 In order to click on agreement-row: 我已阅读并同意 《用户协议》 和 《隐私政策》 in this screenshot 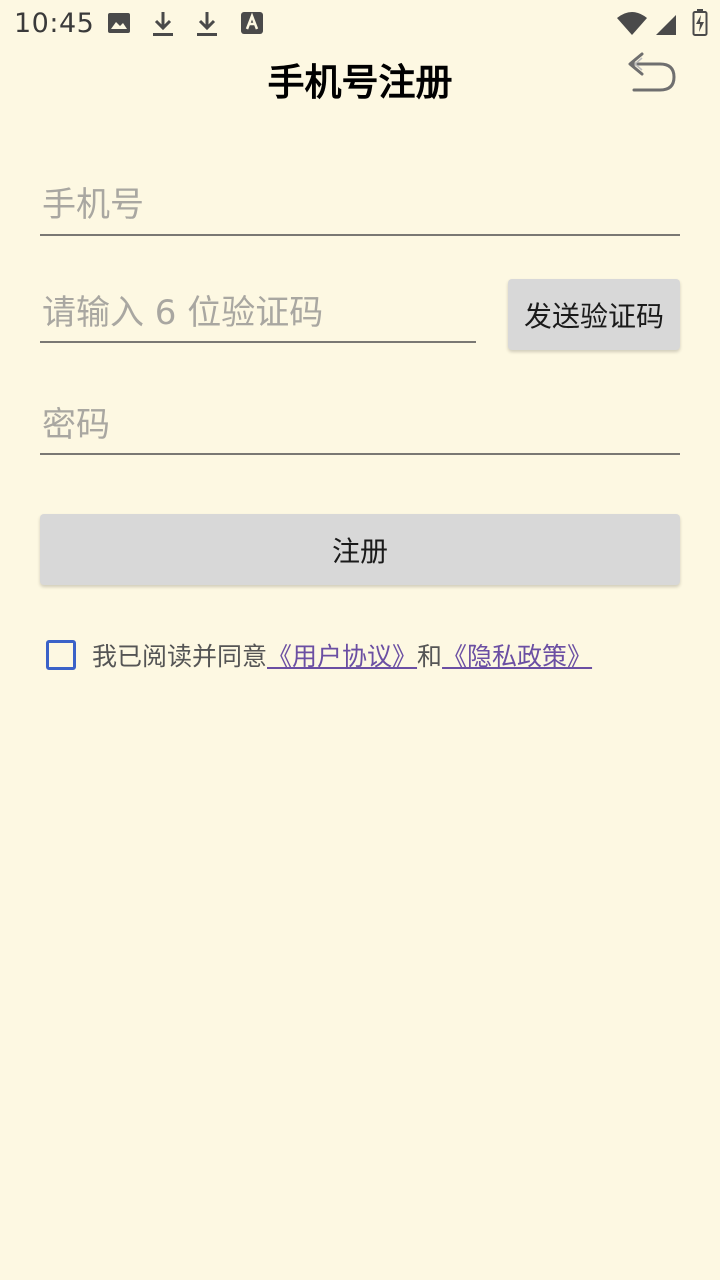, I will do `click(319, 655)`.